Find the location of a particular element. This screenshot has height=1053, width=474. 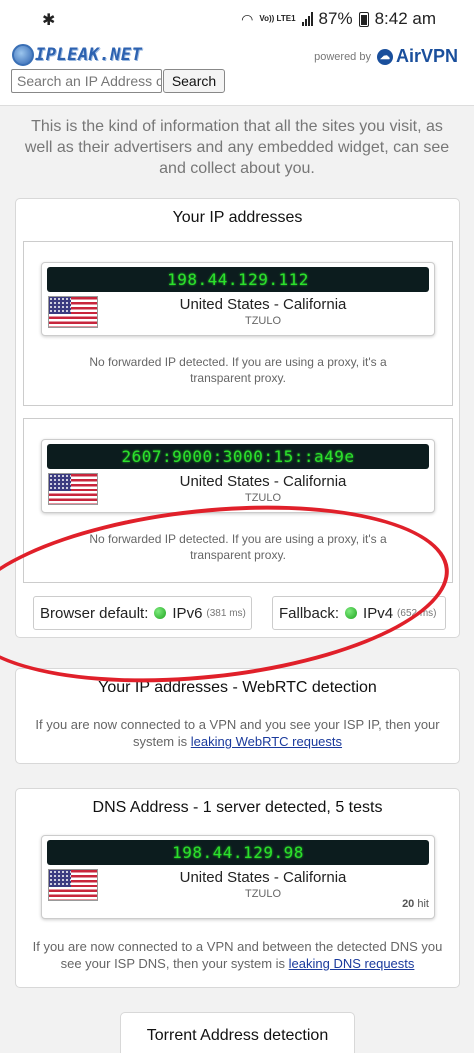

hit-count: 20 hit is located at coordinates (415, 904).